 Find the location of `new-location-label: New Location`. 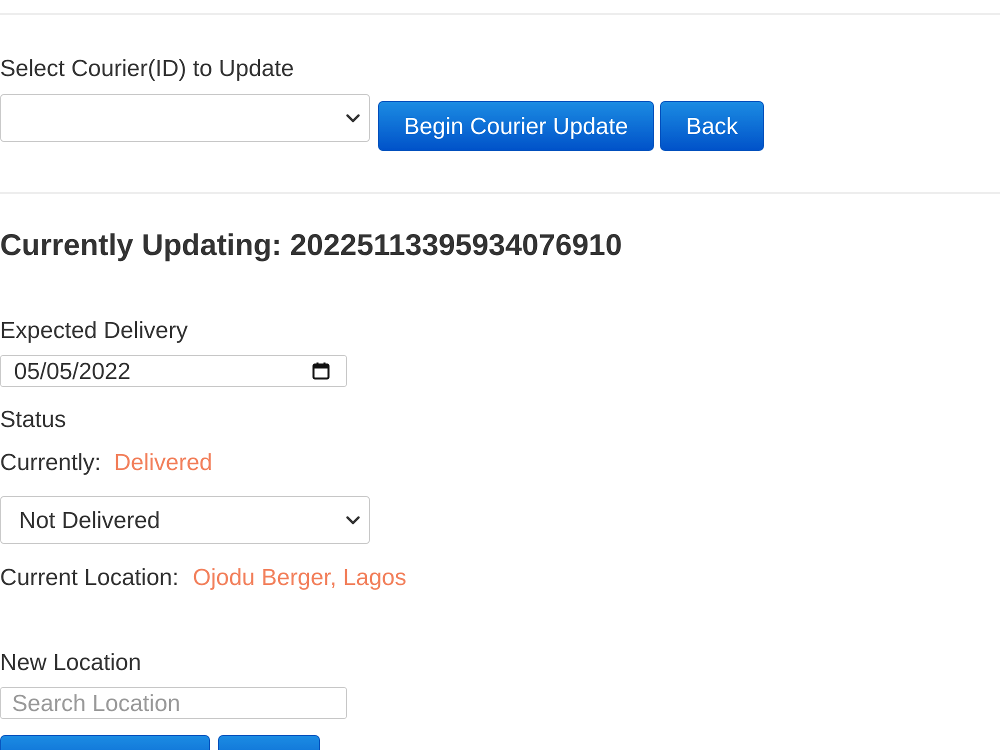

new-location-label: New Location is located at coordinates (71, 662).